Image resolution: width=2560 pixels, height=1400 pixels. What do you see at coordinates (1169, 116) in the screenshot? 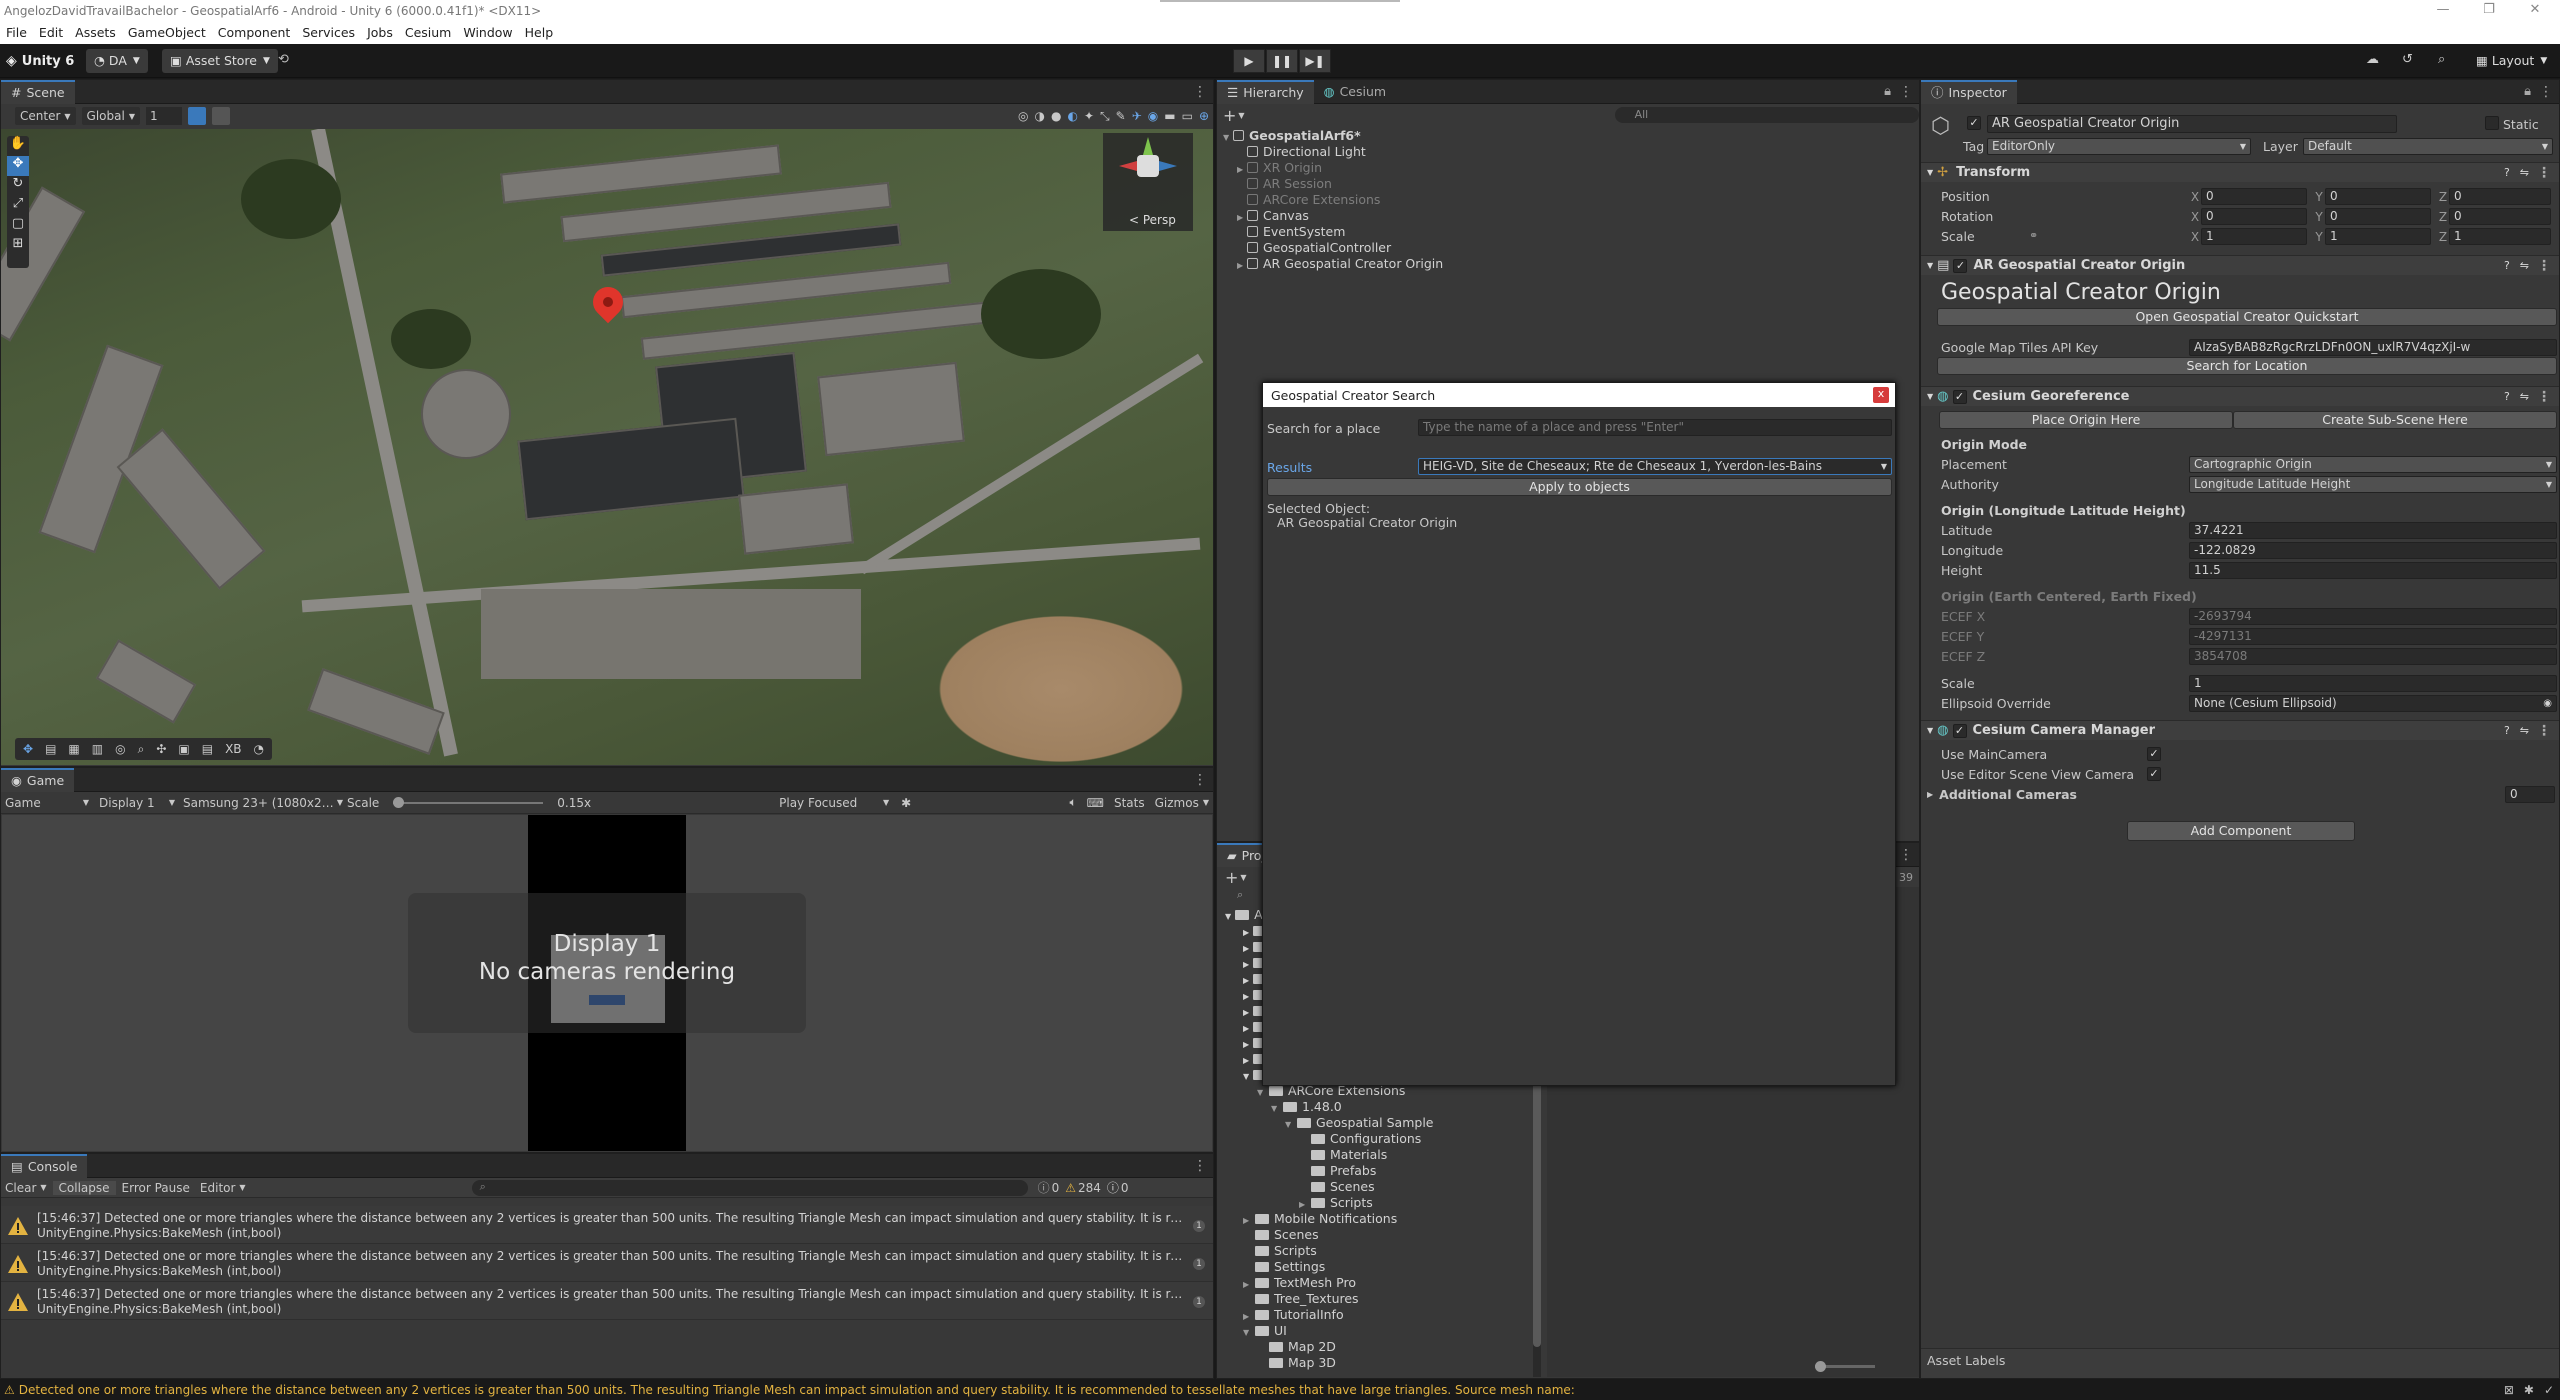
I see `camera-settings-icon: ▬` at bounding box center [1169, 116].